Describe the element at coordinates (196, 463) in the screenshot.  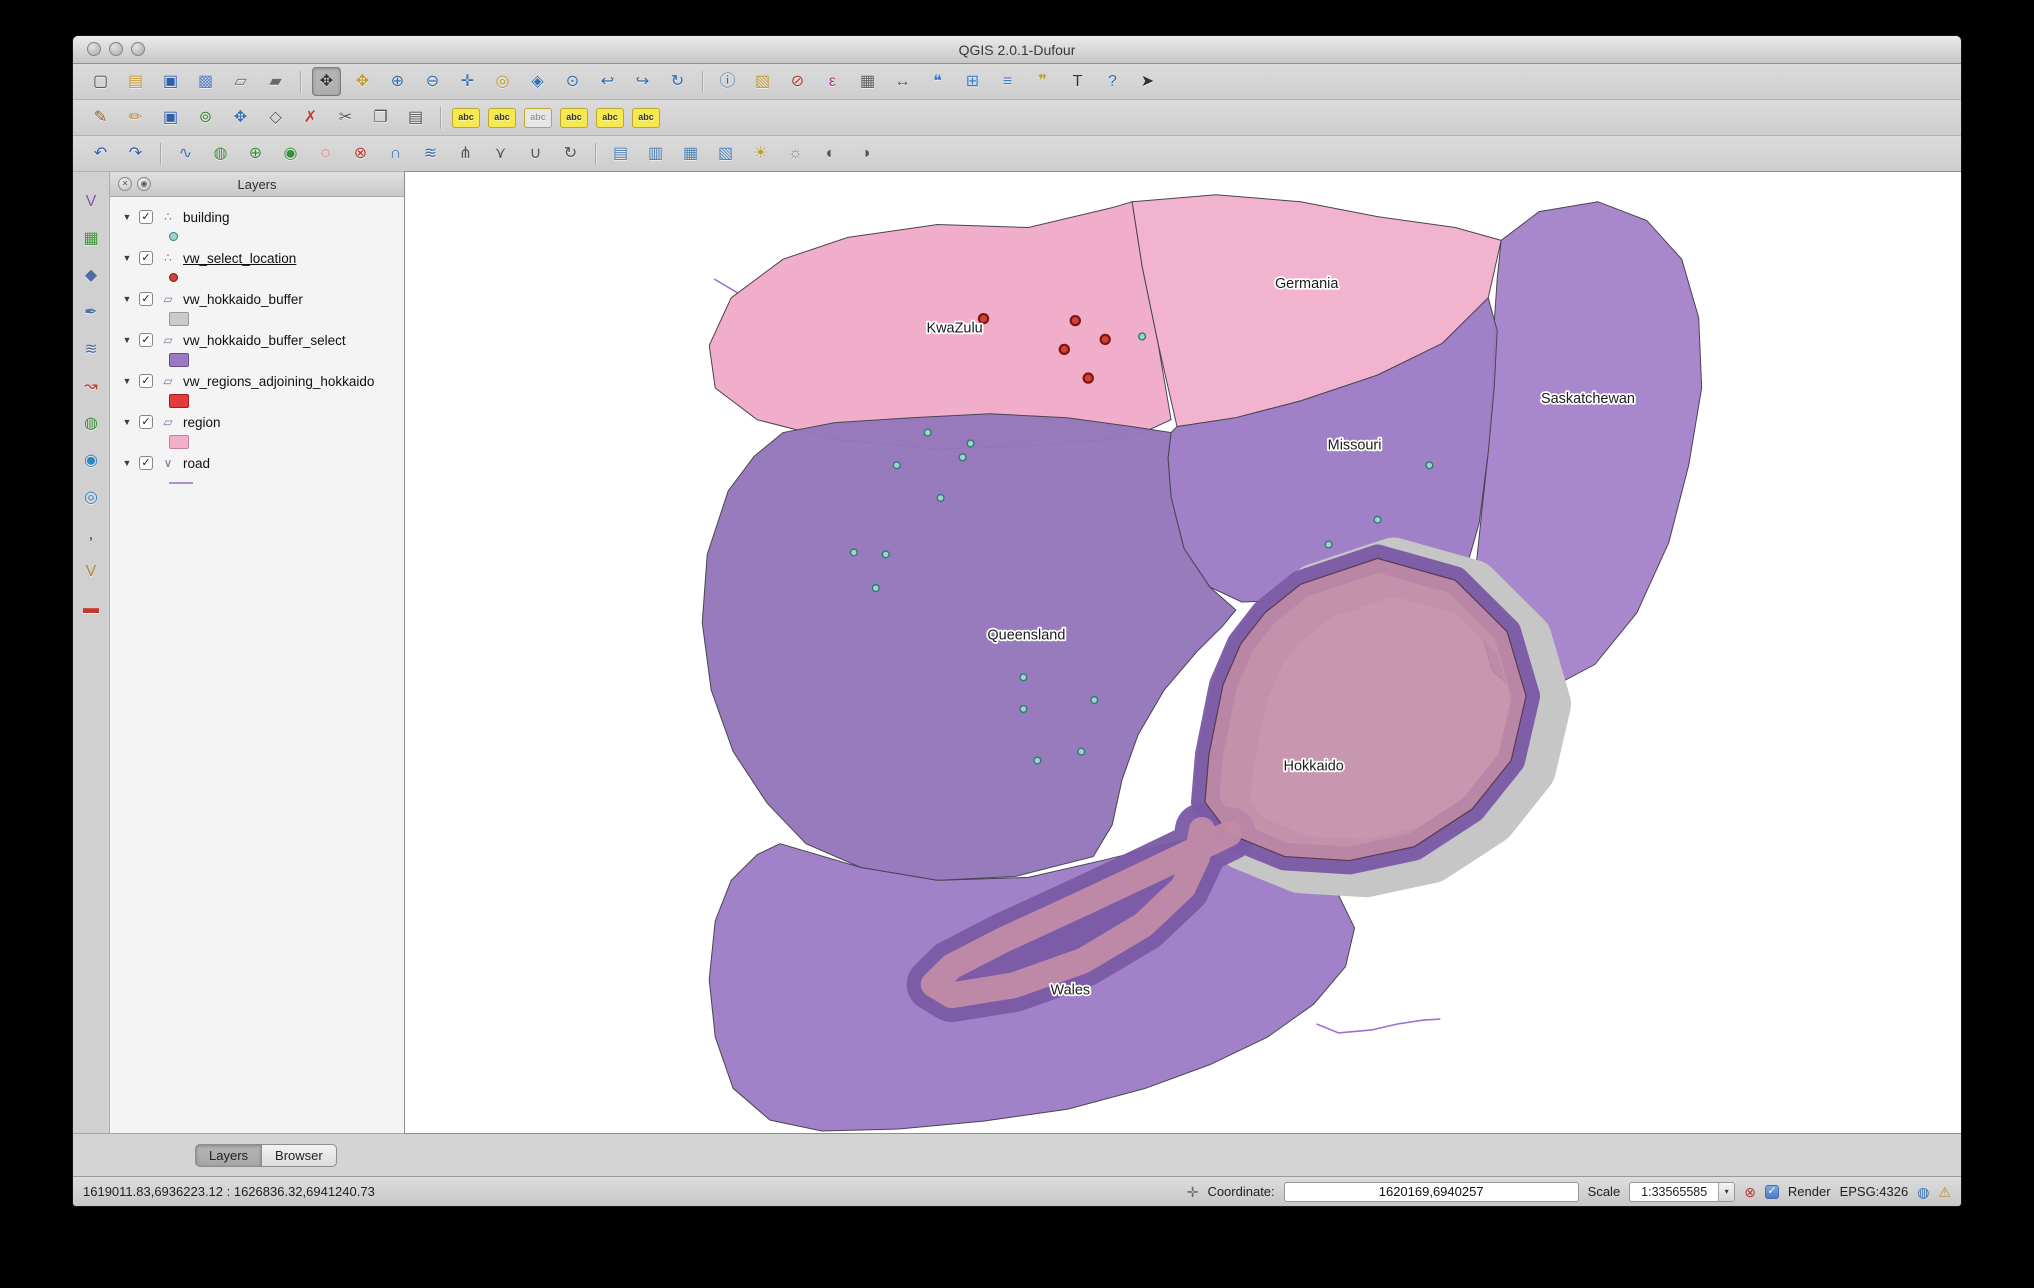
I see `layer-name: road` at that location.